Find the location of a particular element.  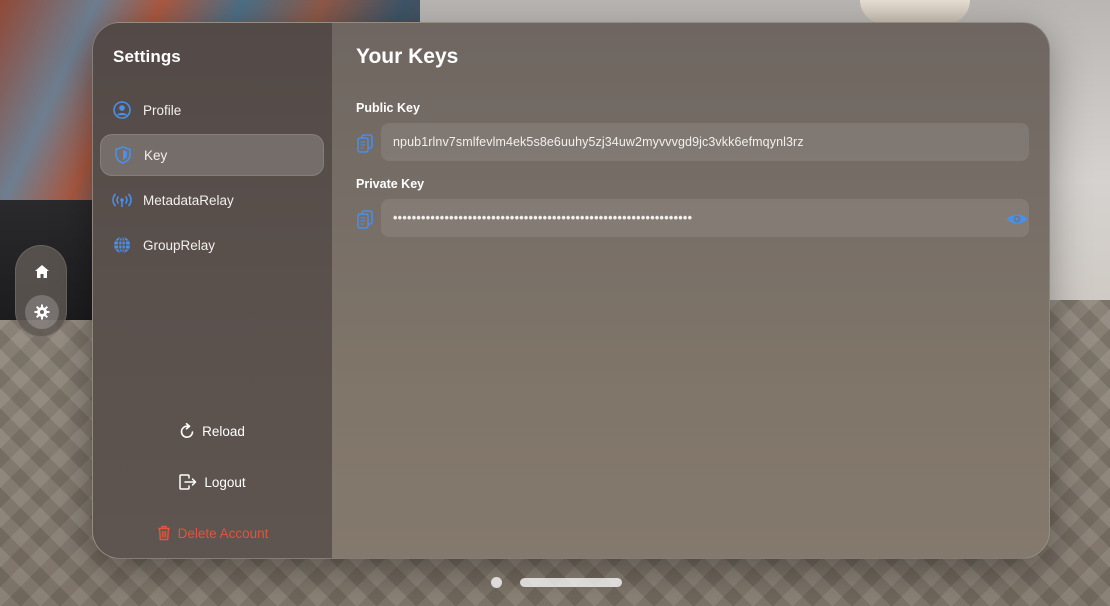

logout-label: Logout is located at coordinates (225, 482).